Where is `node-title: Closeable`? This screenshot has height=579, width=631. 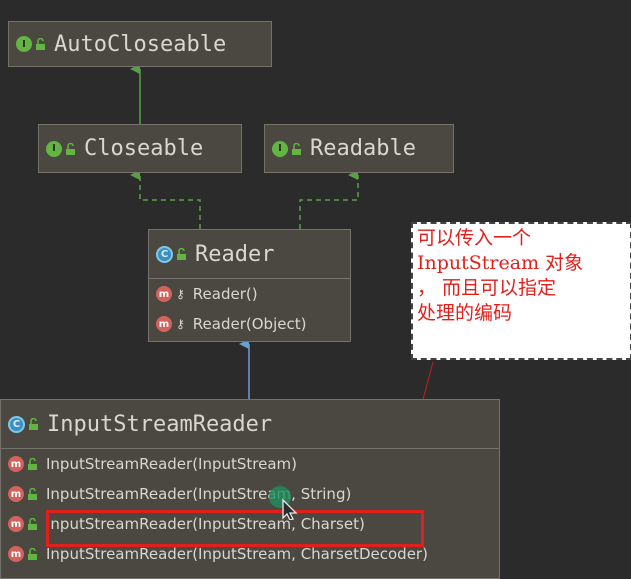
node-title: Closeable is located at coordinates (144, 148).